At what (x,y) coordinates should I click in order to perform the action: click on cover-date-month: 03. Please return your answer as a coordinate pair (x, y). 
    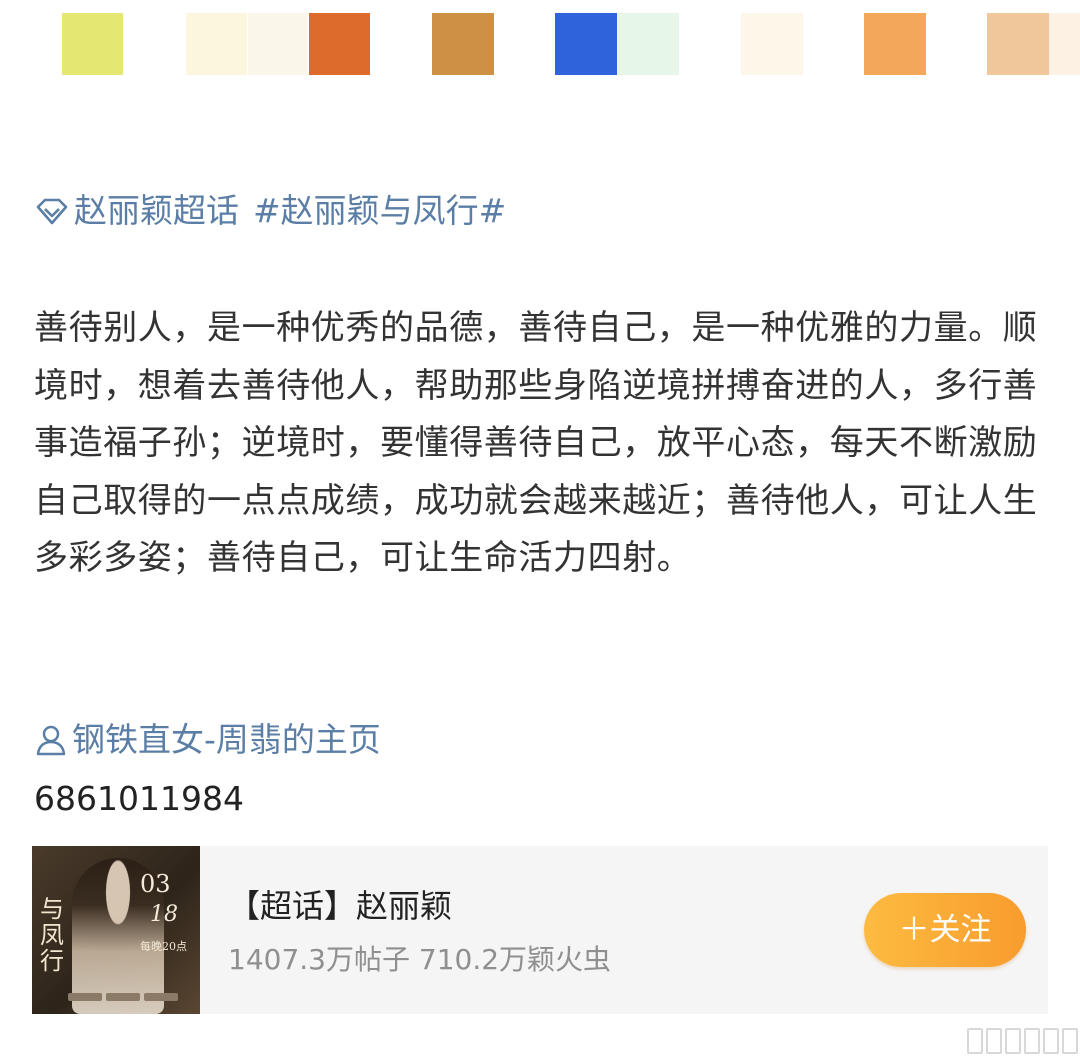
    Looking at the image, I should click on (155, 884).